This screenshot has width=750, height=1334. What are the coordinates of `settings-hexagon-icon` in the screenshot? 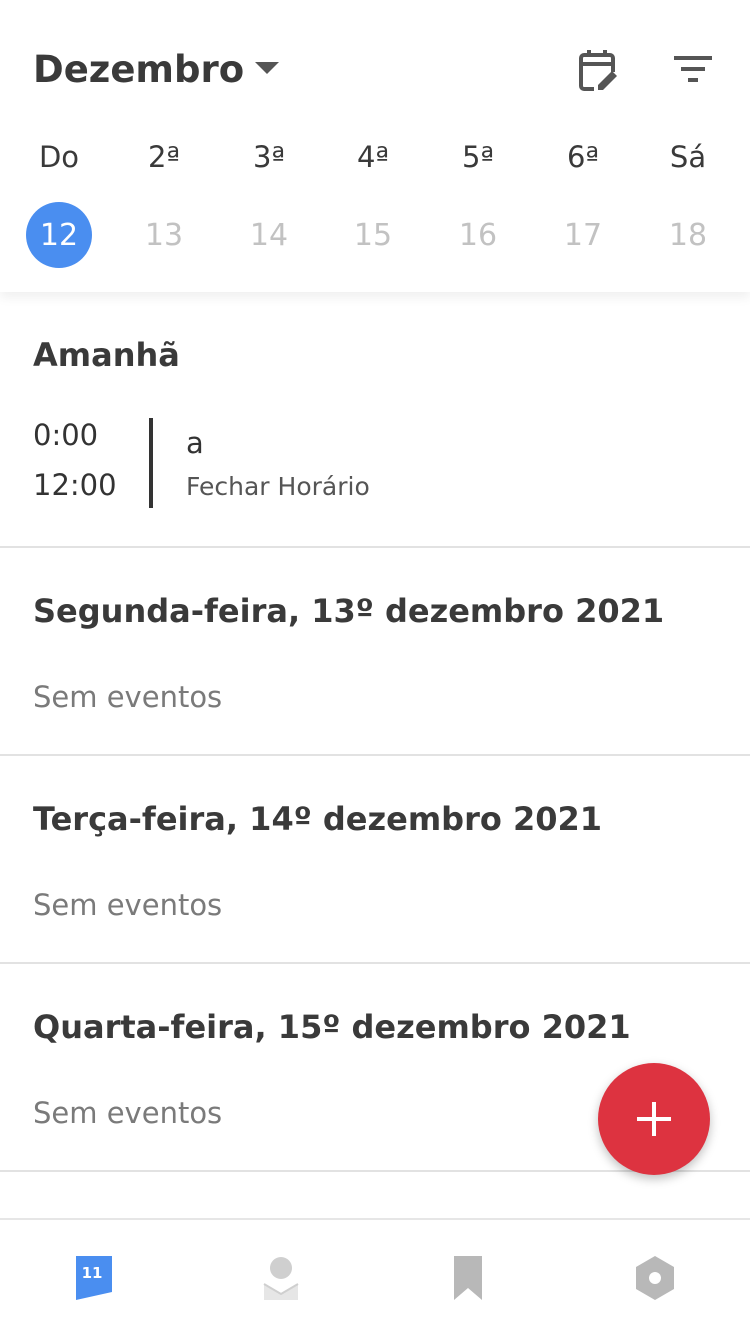 It's located at (654, 1278).